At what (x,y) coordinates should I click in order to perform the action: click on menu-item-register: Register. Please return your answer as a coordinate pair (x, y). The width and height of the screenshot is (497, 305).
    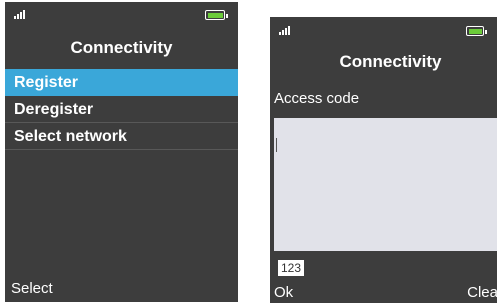
    Looking at the image, I should click on (121, 82).